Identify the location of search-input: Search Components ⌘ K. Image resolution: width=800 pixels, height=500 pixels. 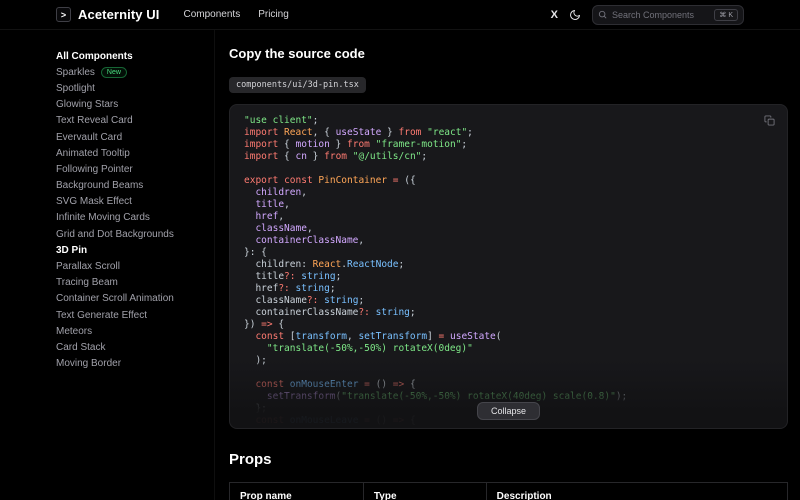
(668, 14).